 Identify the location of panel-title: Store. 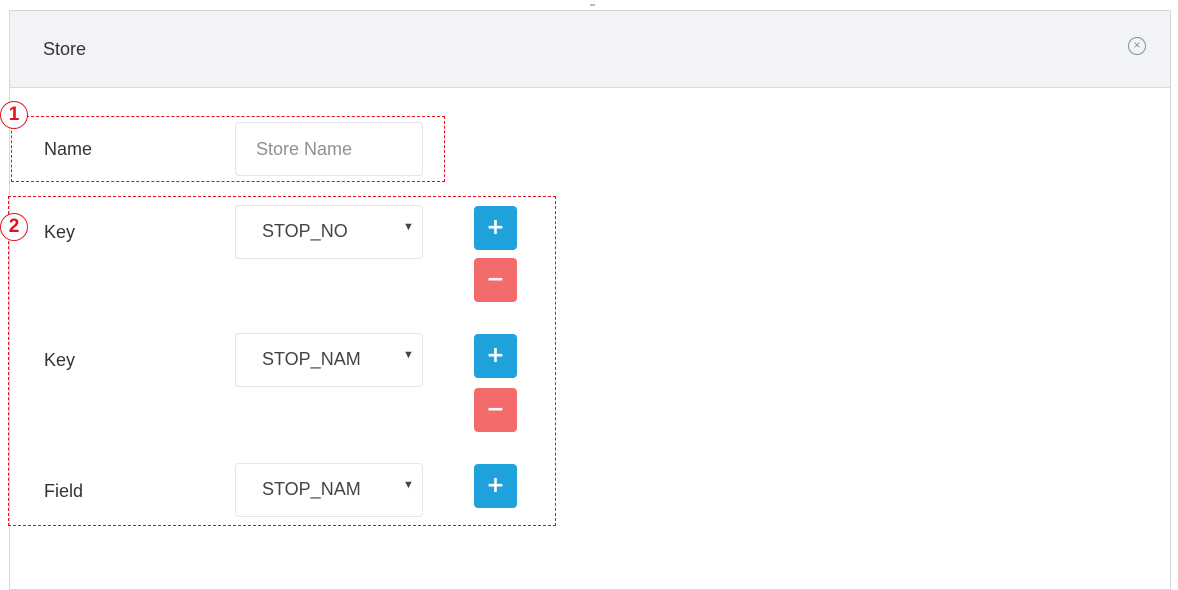
(65, 49).